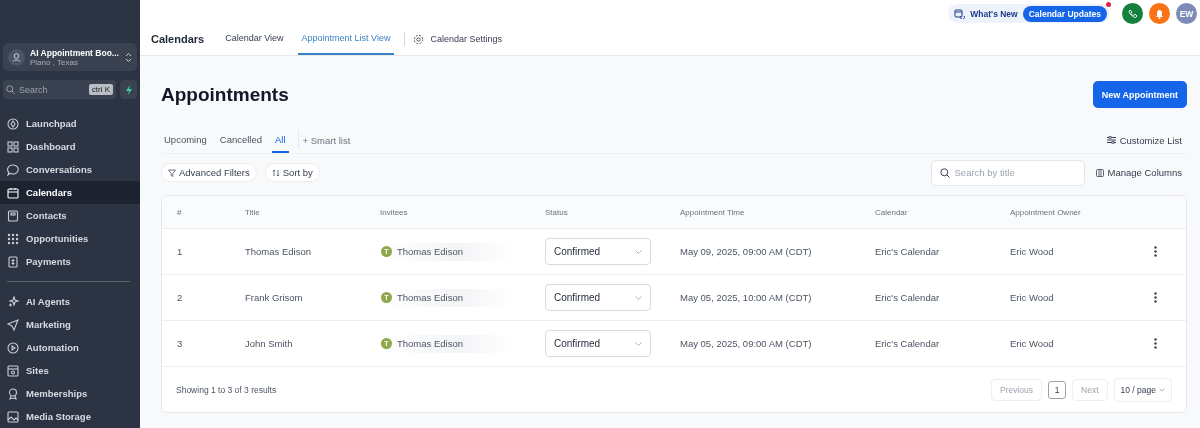  Describe the element at coordinates (70, 301) in the screenshot. I see `nav-item: AI Agents` at that location.